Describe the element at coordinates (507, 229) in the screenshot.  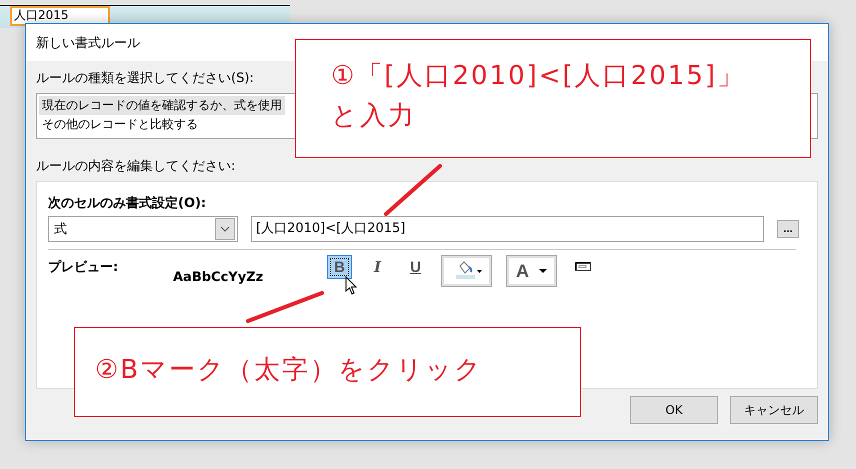
I see `expression-field: [人口2010]<[人口2015]` at that location.